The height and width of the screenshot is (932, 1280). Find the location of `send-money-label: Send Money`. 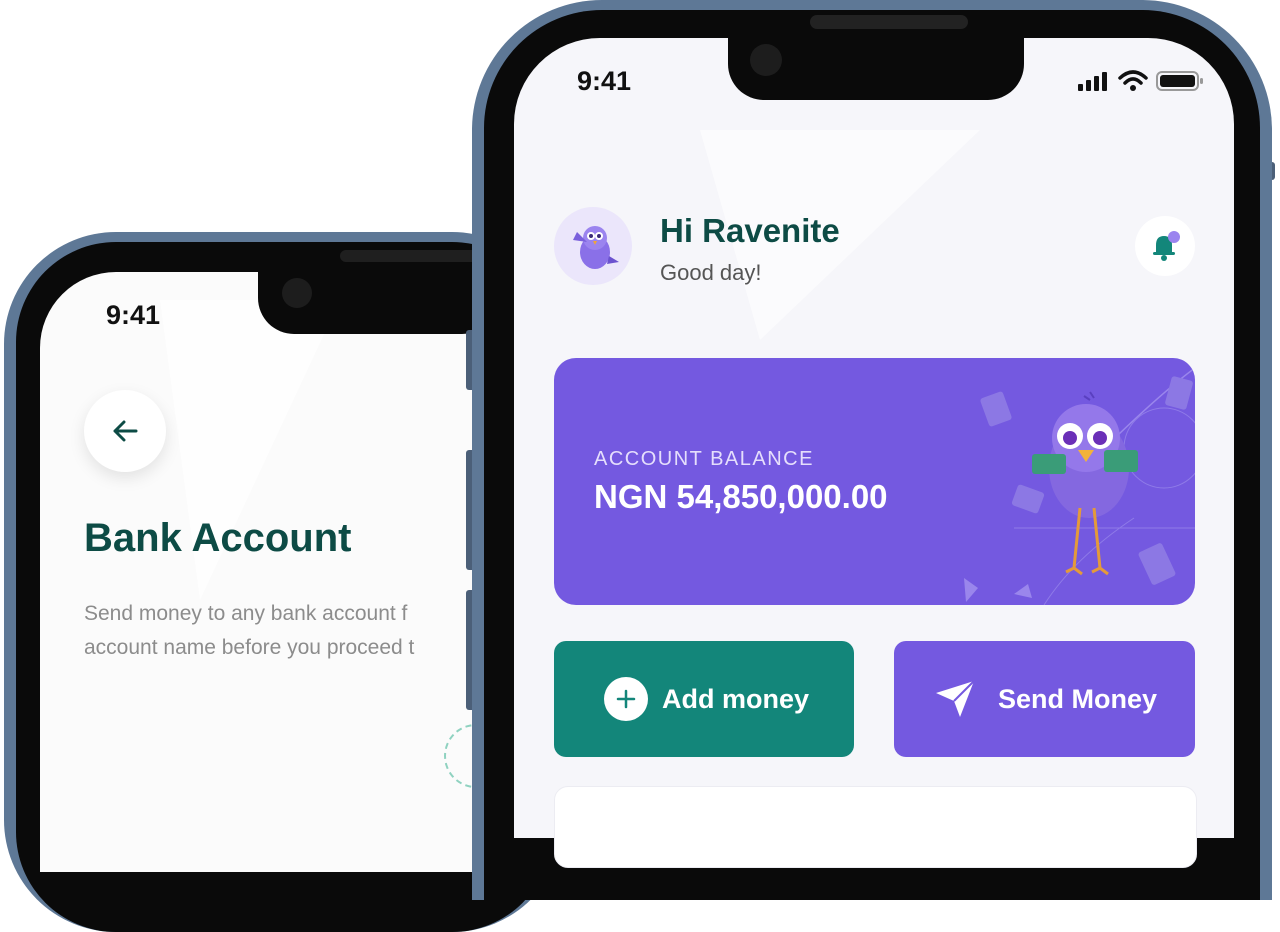

send-money-label: Send Money is located at coordinates (1078, 698).